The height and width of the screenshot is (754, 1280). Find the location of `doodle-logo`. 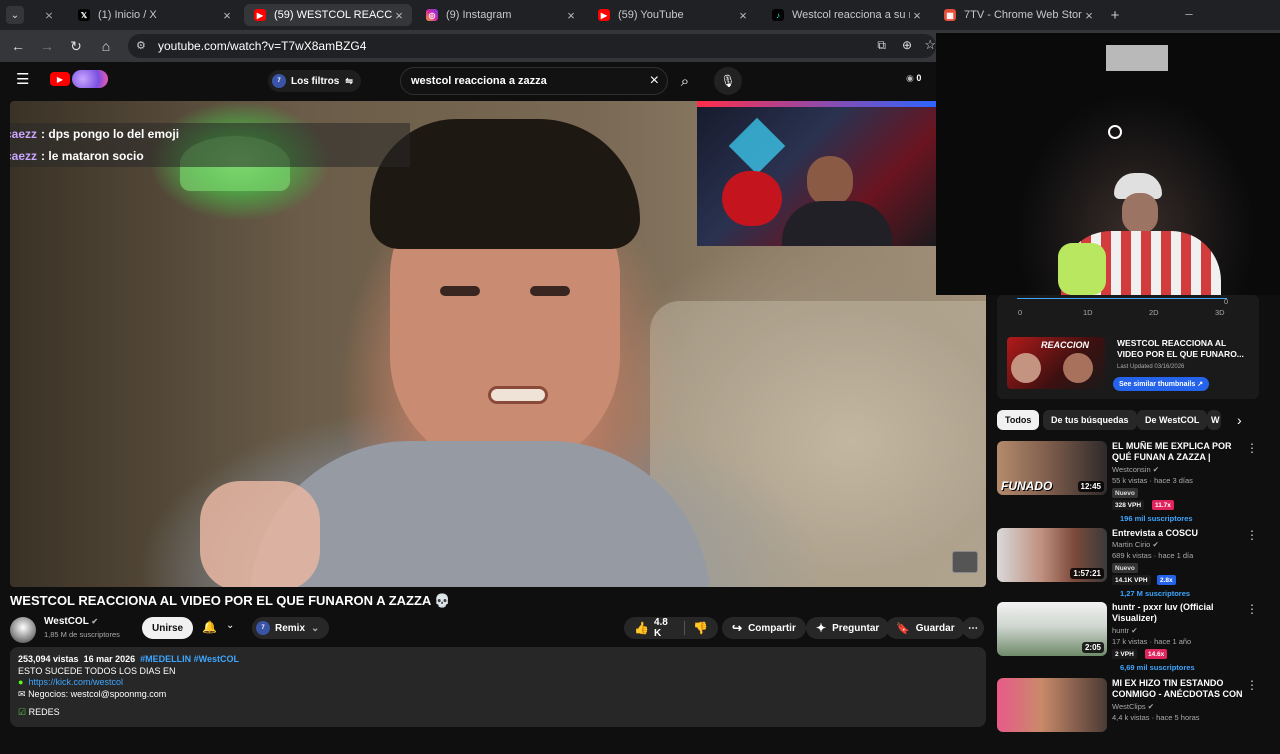

doodle-logo is located at coordinates (90, 79).